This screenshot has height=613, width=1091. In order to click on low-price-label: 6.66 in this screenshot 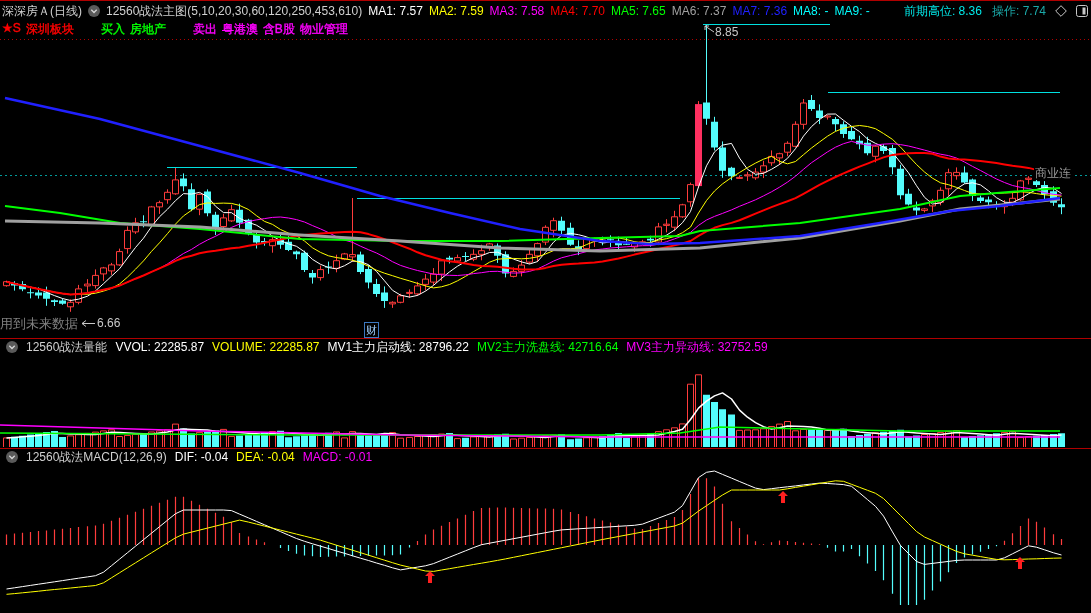, I will do `click(109, 323)`.